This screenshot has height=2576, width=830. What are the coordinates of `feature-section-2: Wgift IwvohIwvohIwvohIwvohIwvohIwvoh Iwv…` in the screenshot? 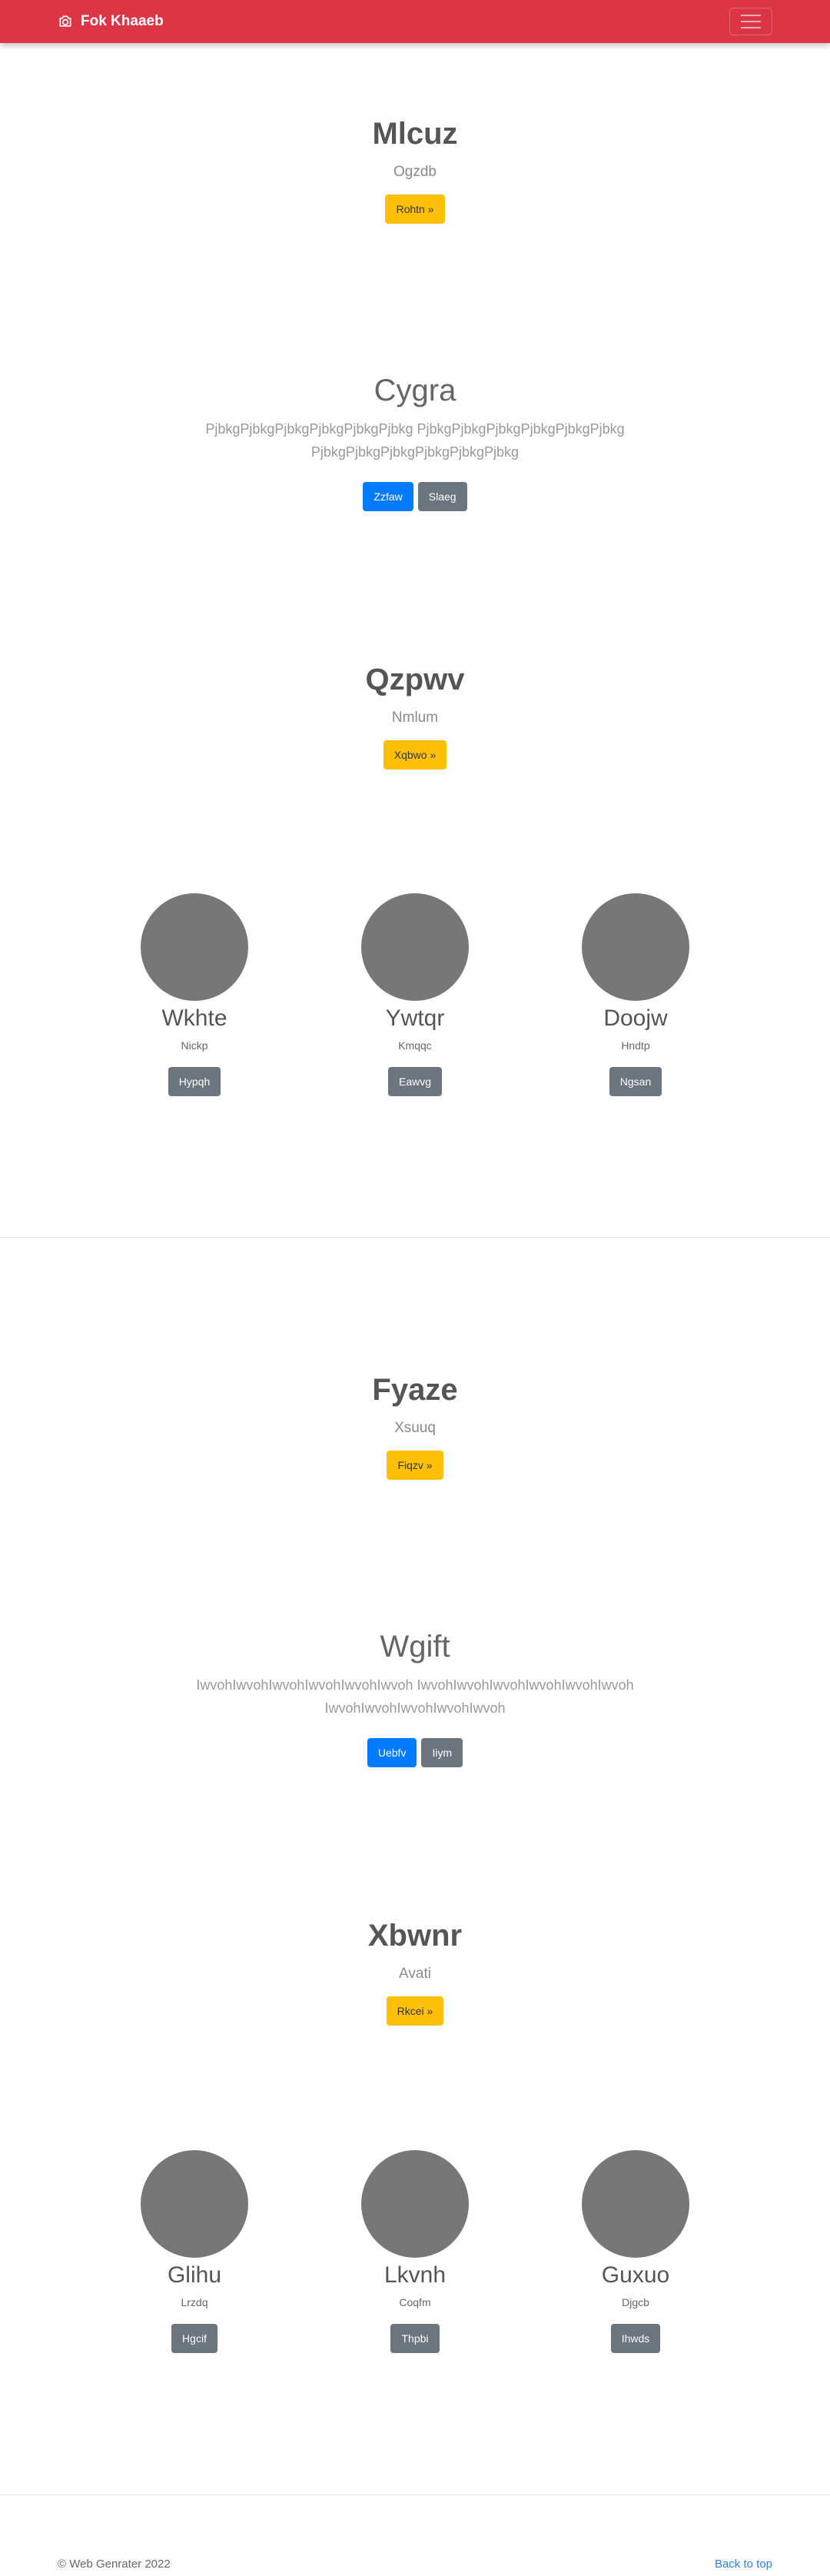 It's located at (415, 1698).